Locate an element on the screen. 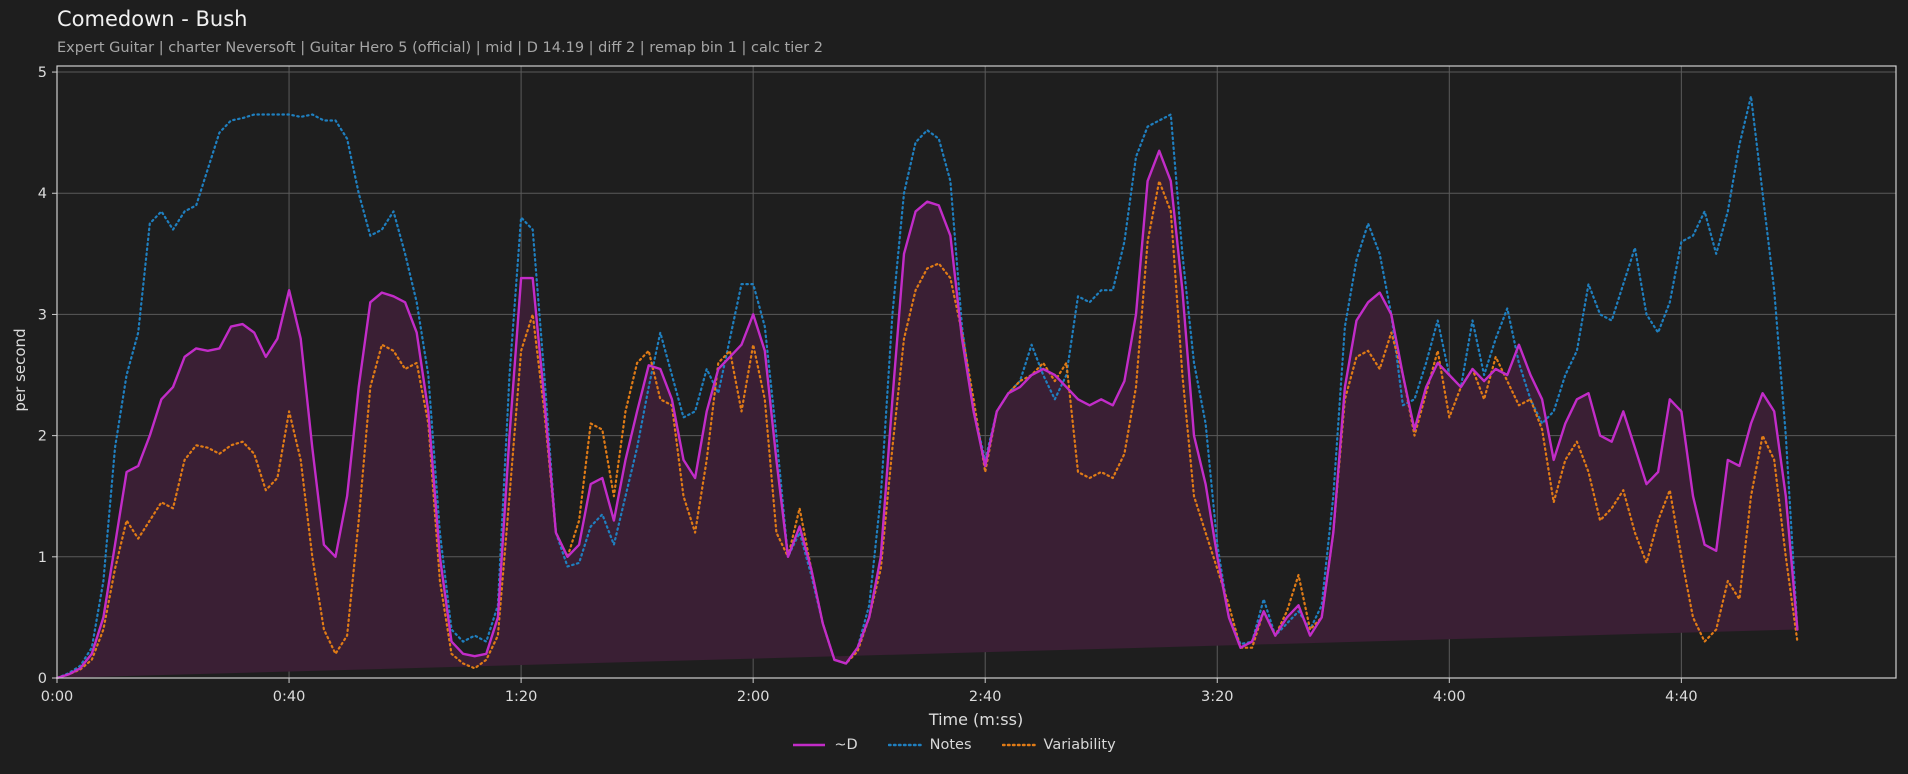 The width and height of the screenshot is (1908, 774). legend-item-d: ~D is located at coordinates (825, 745).